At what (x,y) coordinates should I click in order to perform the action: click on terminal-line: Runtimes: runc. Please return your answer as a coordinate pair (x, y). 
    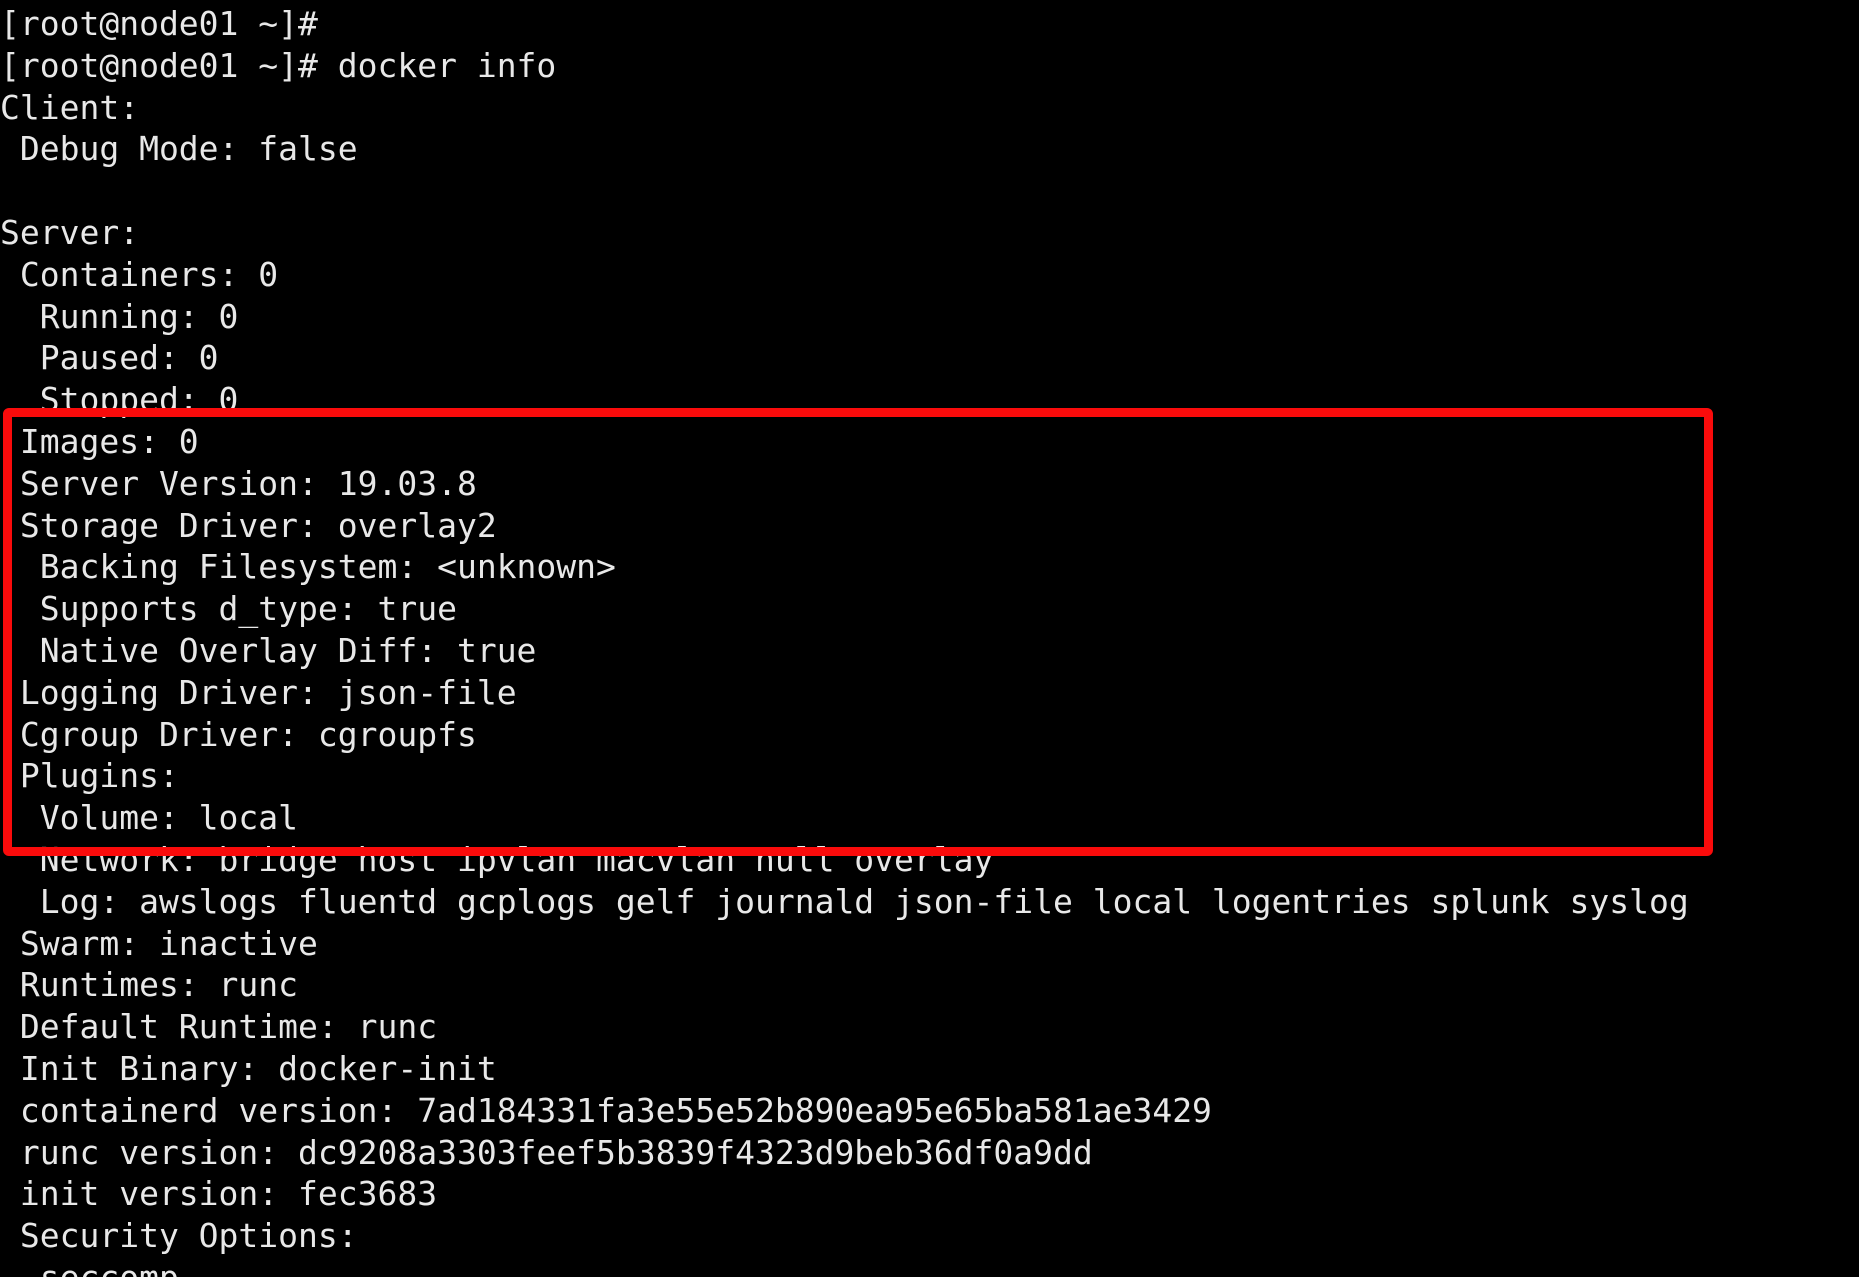
    Looking at the image, I should click on (149, 985).